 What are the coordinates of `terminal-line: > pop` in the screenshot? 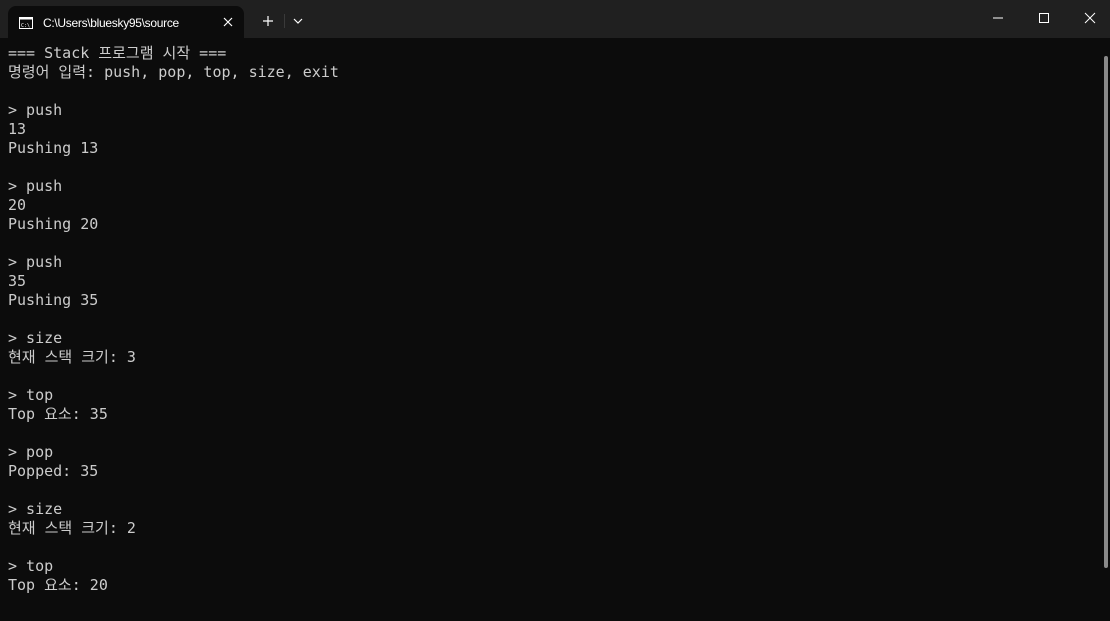 It's located at (31, 452).